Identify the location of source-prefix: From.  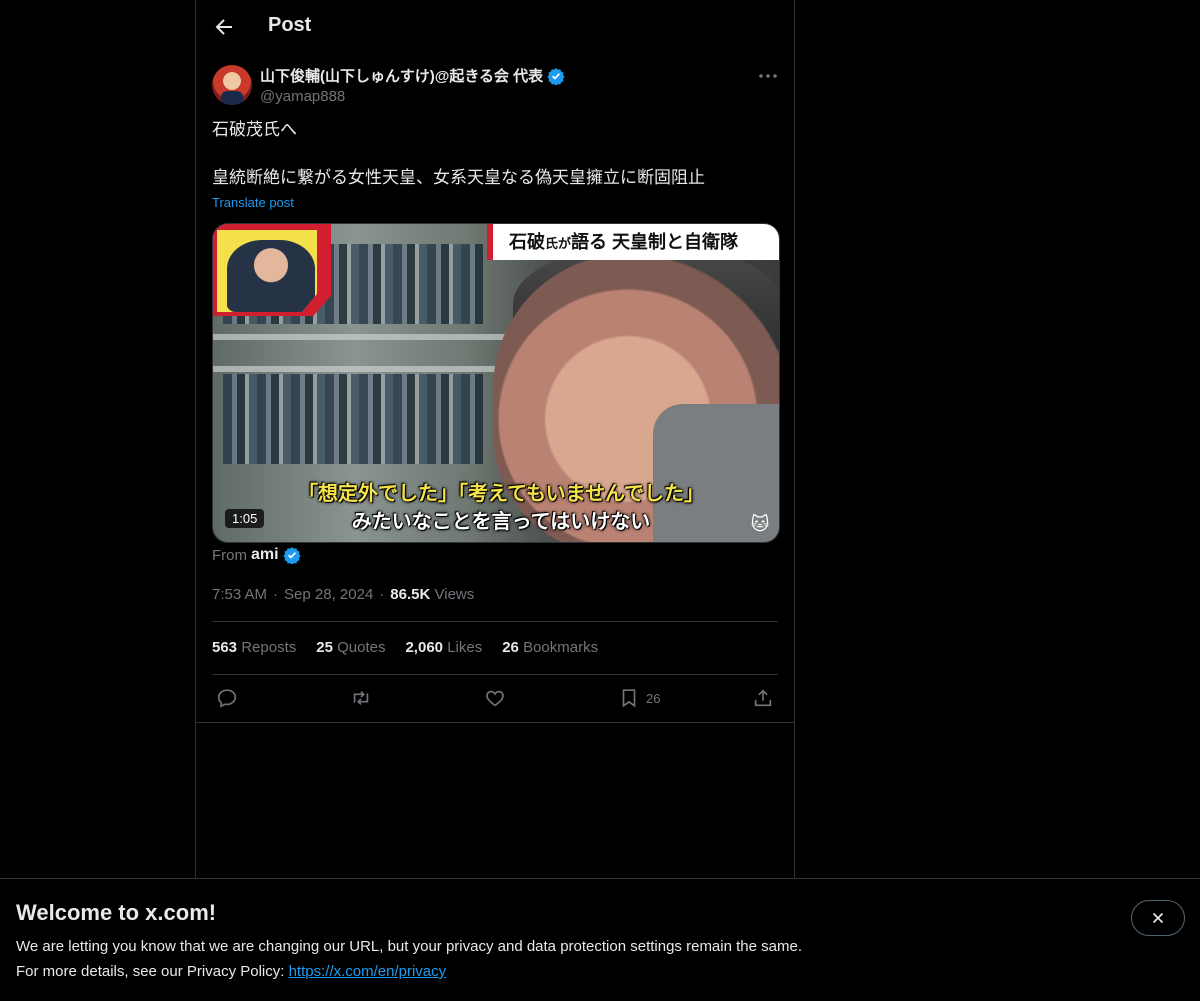
(229, 555).